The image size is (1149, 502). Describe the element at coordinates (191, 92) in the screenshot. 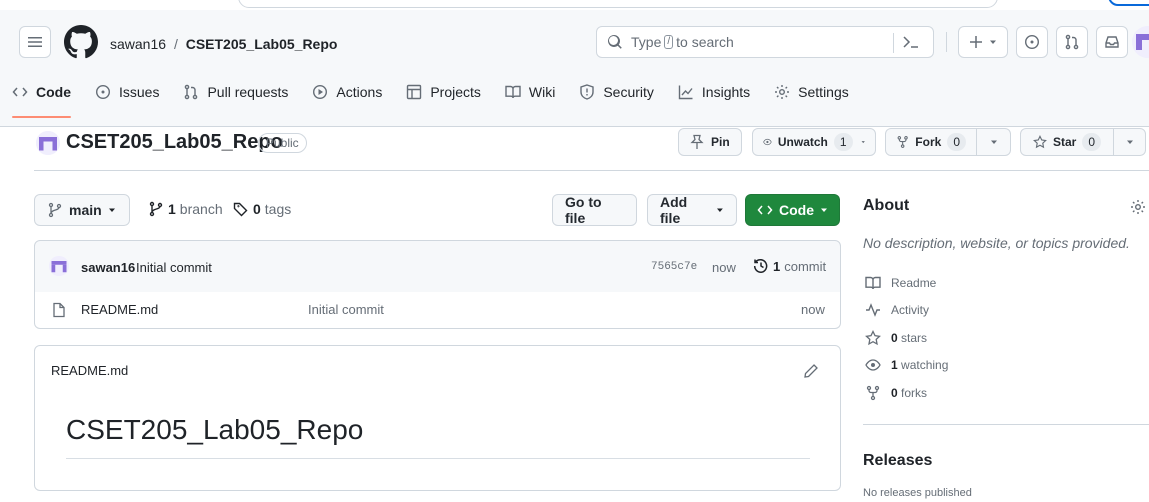

I see `pull-request-icon` at that location.